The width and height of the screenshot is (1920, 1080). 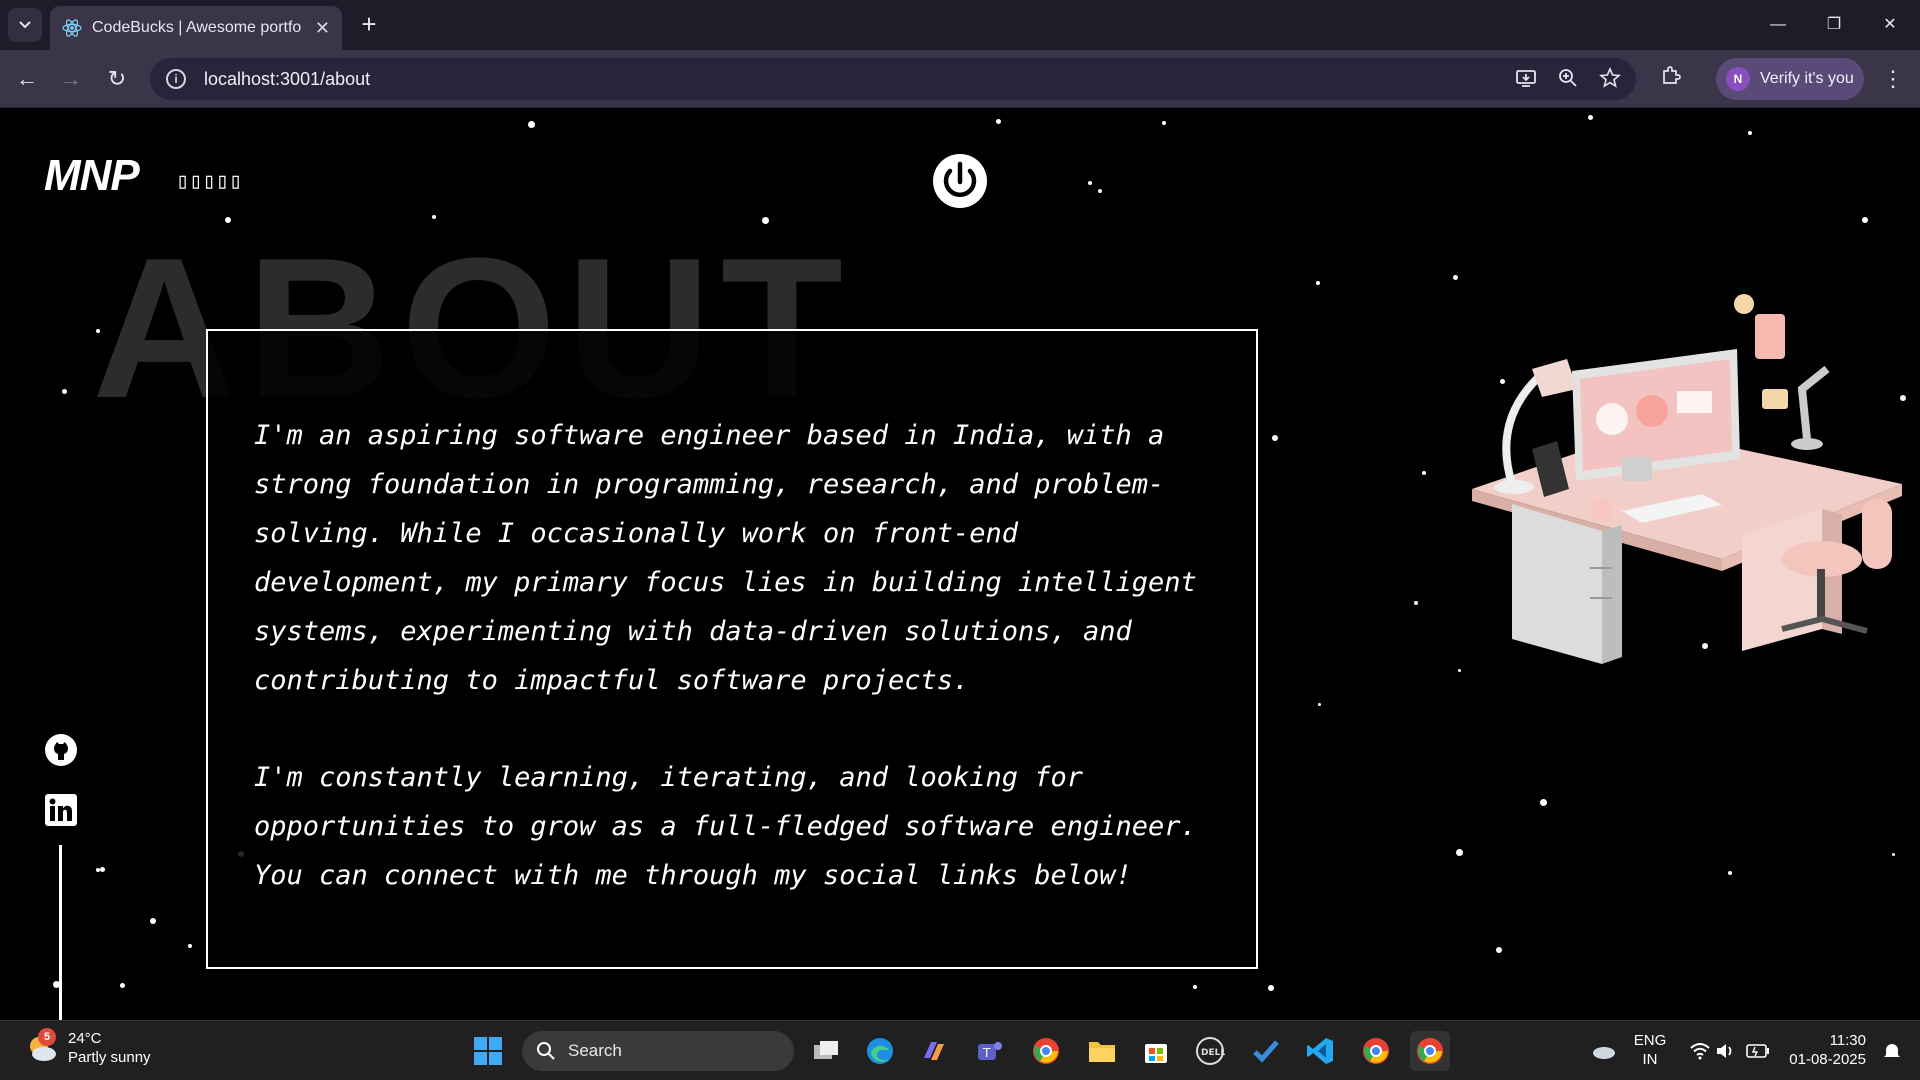 What do you see at coordinates (546, 1051) in the screenshot?
I see `search-icon` at bounding box center [546, 1051].